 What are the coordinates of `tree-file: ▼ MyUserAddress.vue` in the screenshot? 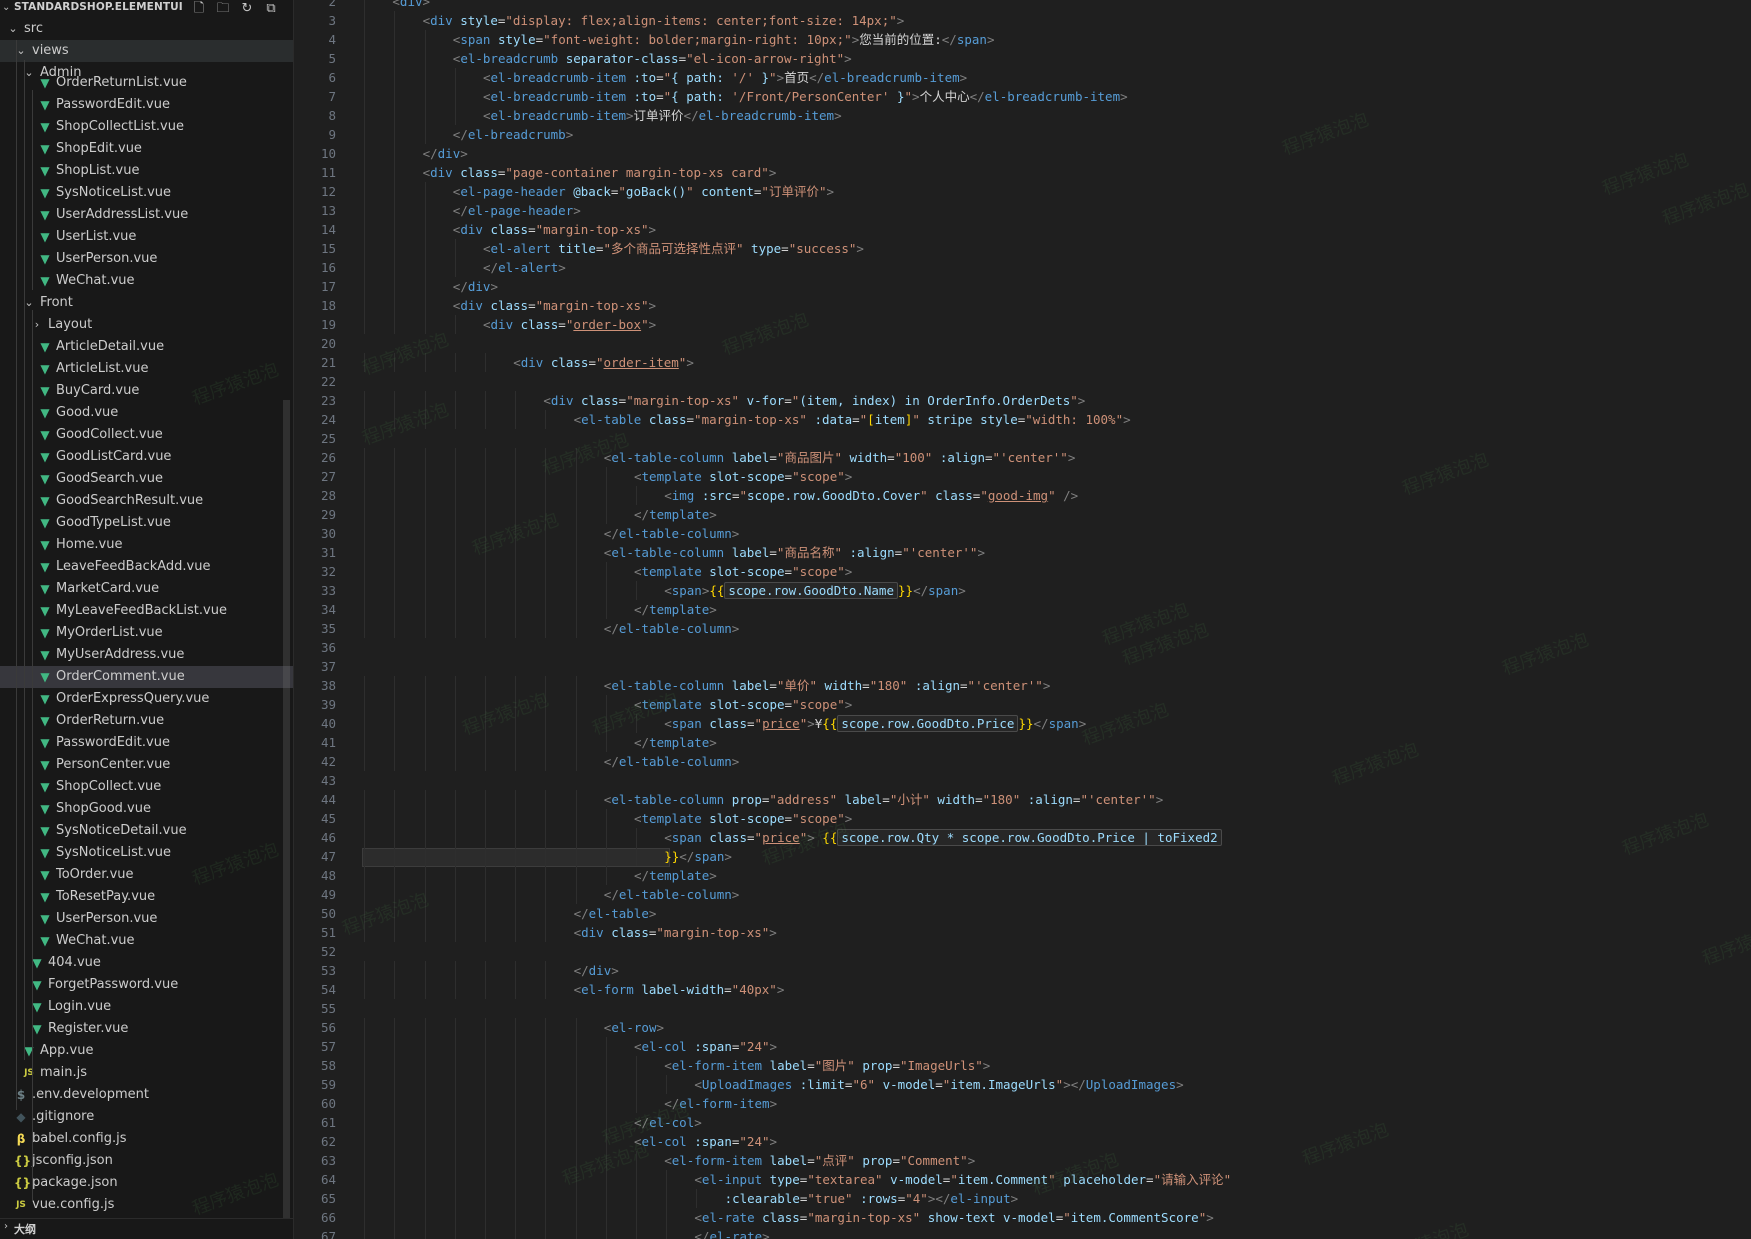 It's located at (146, 655).